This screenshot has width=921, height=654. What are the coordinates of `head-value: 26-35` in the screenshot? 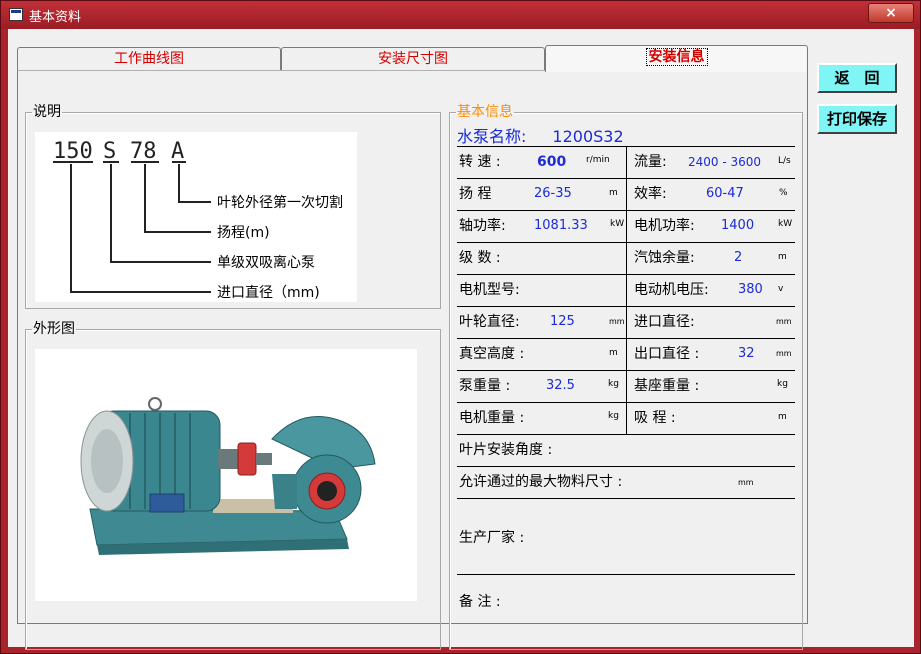 It's located at (553, 193).